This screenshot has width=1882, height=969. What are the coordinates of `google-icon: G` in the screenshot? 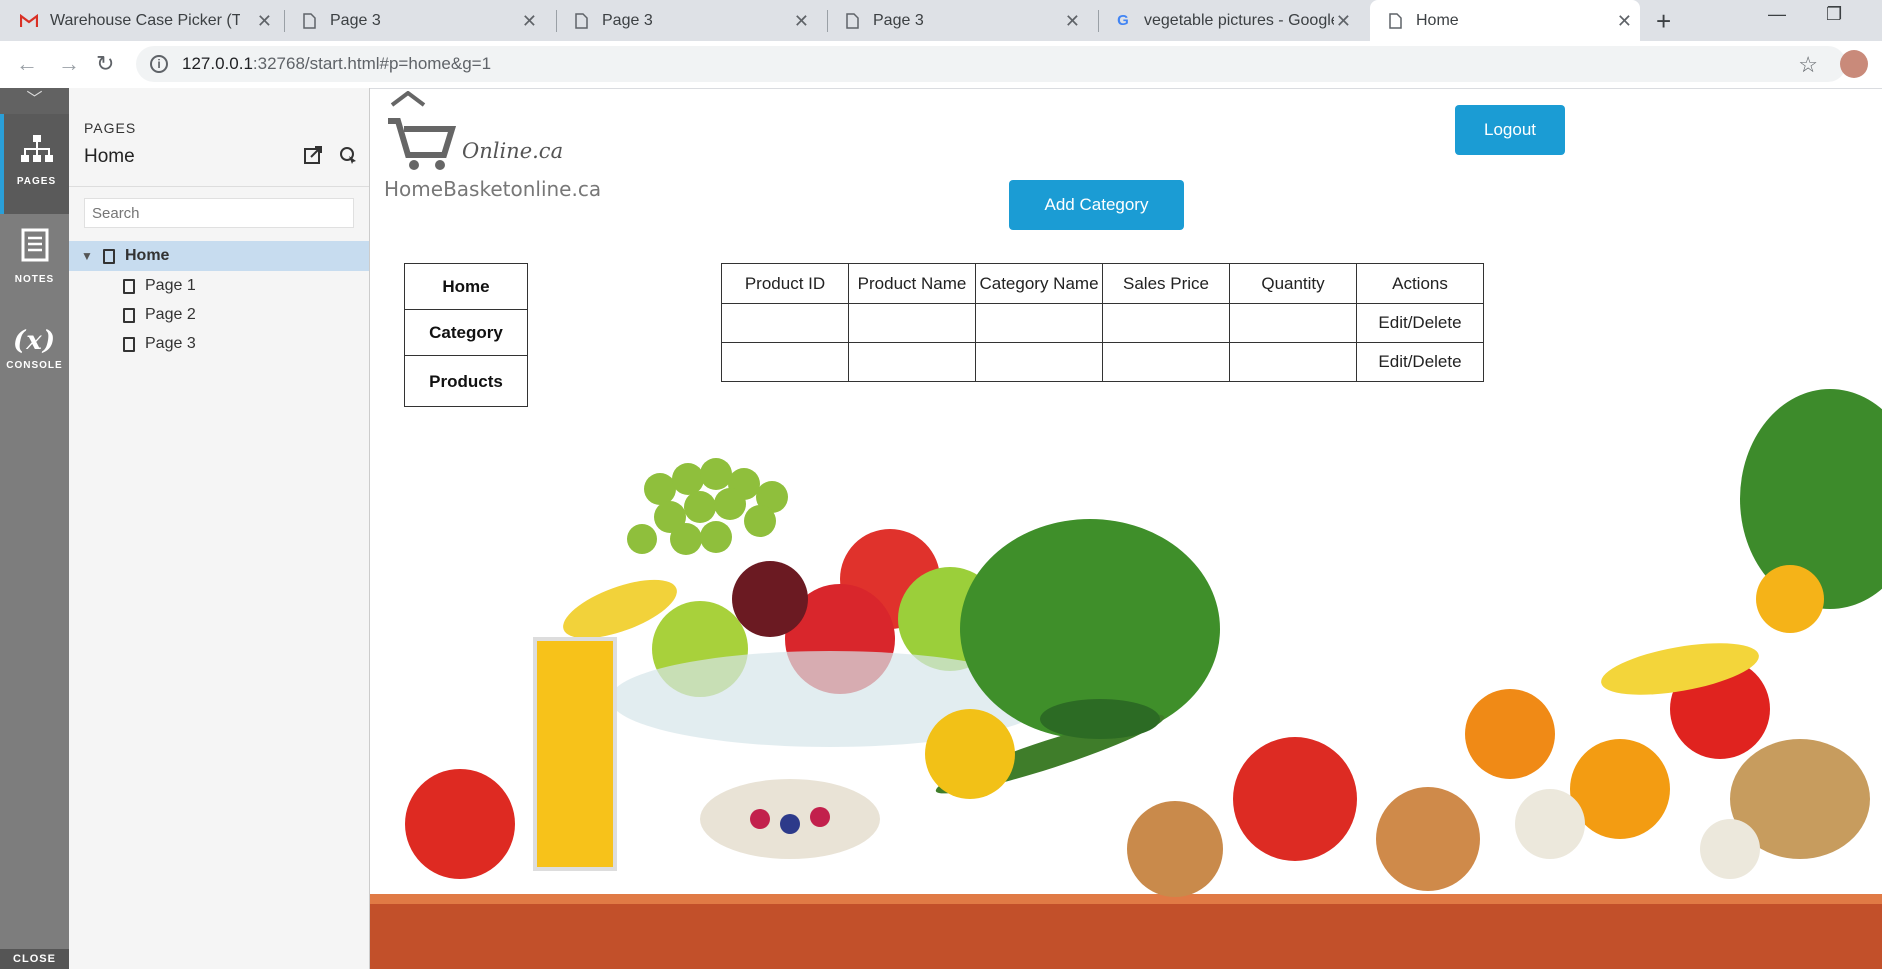 It's located at (1123, 20).